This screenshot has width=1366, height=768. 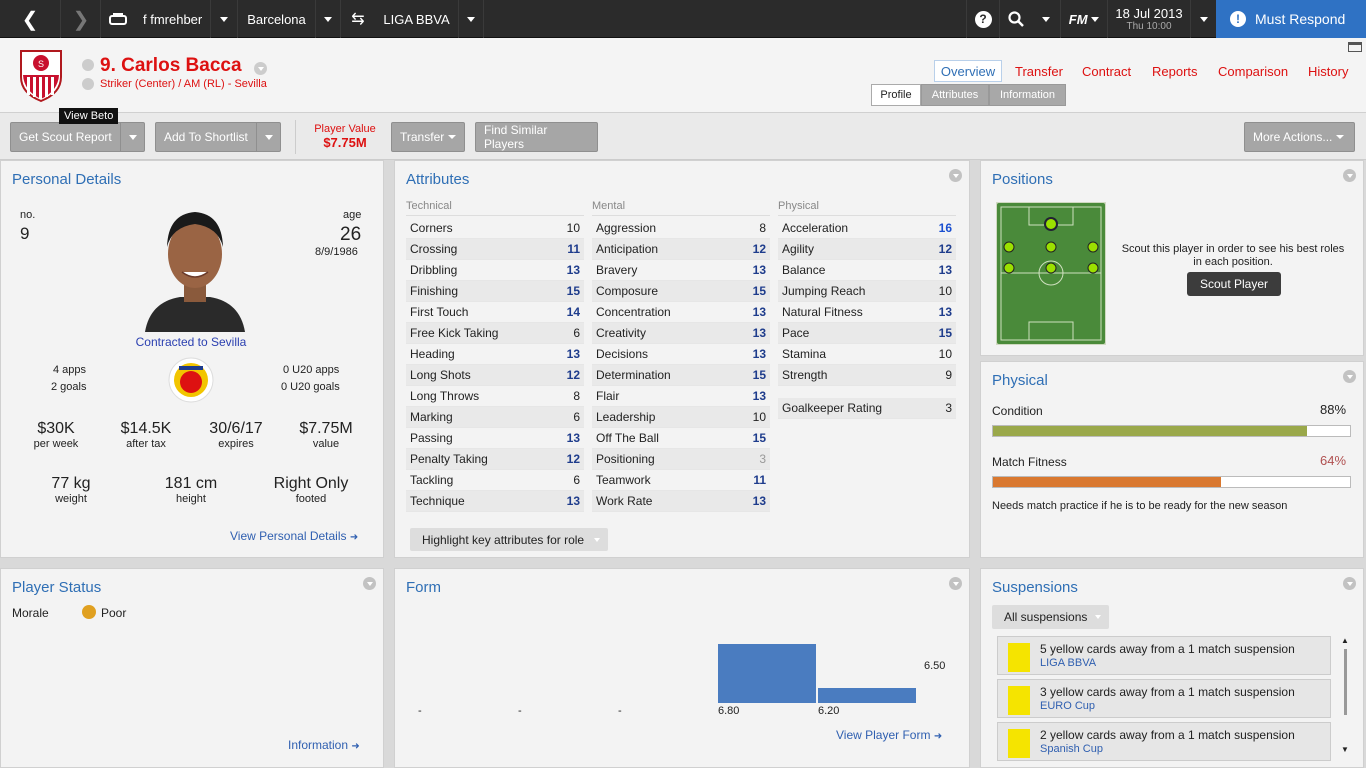 I want to click on attribute-row: Heading 13, so click(x=495, y=354).